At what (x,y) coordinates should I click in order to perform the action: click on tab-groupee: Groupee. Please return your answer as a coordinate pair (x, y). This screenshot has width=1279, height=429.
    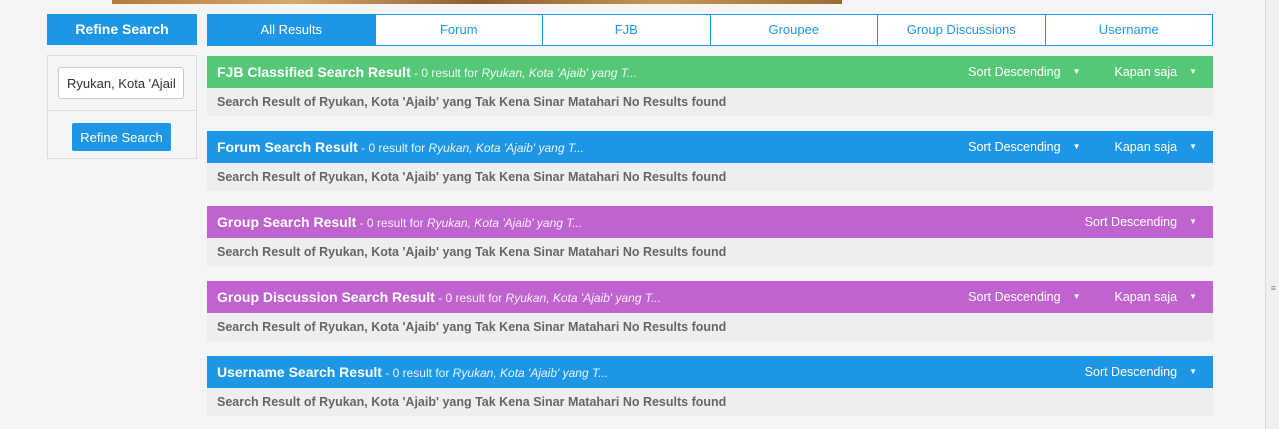
    Looking at the image, I should click on (793, 30).